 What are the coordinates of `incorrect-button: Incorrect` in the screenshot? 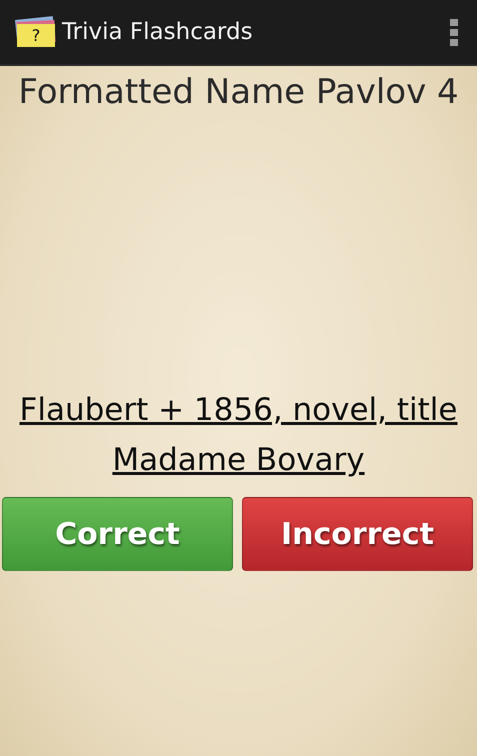 It's located at (357, 534).